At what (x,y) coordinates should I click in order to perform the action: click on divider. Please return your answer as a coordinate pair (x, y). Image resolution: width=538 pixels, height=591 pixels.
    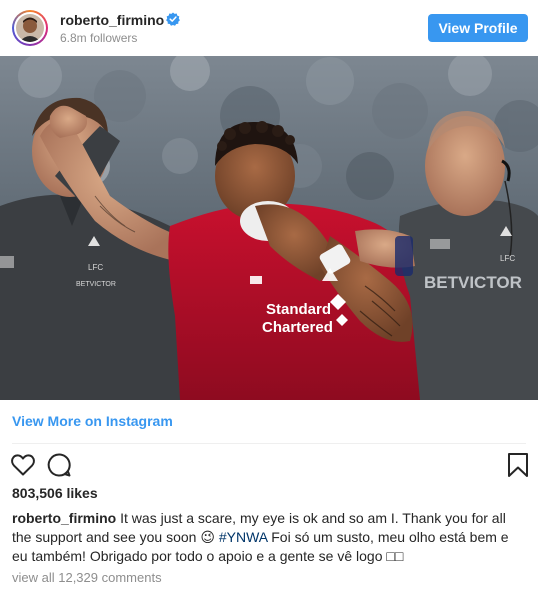
    Looking at the image, I should click on (269, 443).